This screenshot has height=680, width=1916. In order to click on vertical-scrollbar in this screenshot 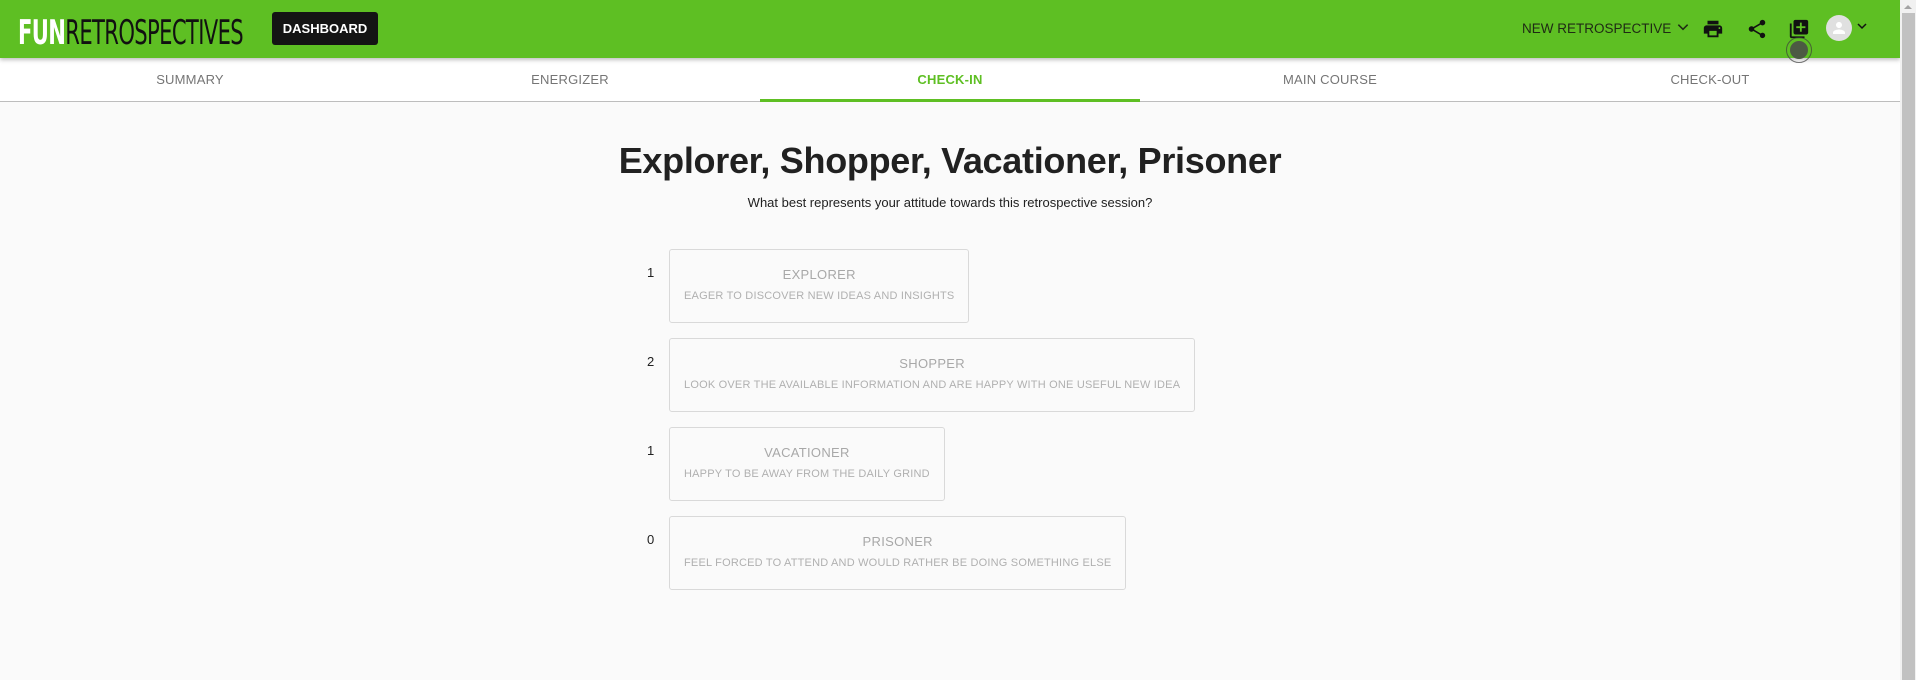, I will do `click(1908, 340)`.